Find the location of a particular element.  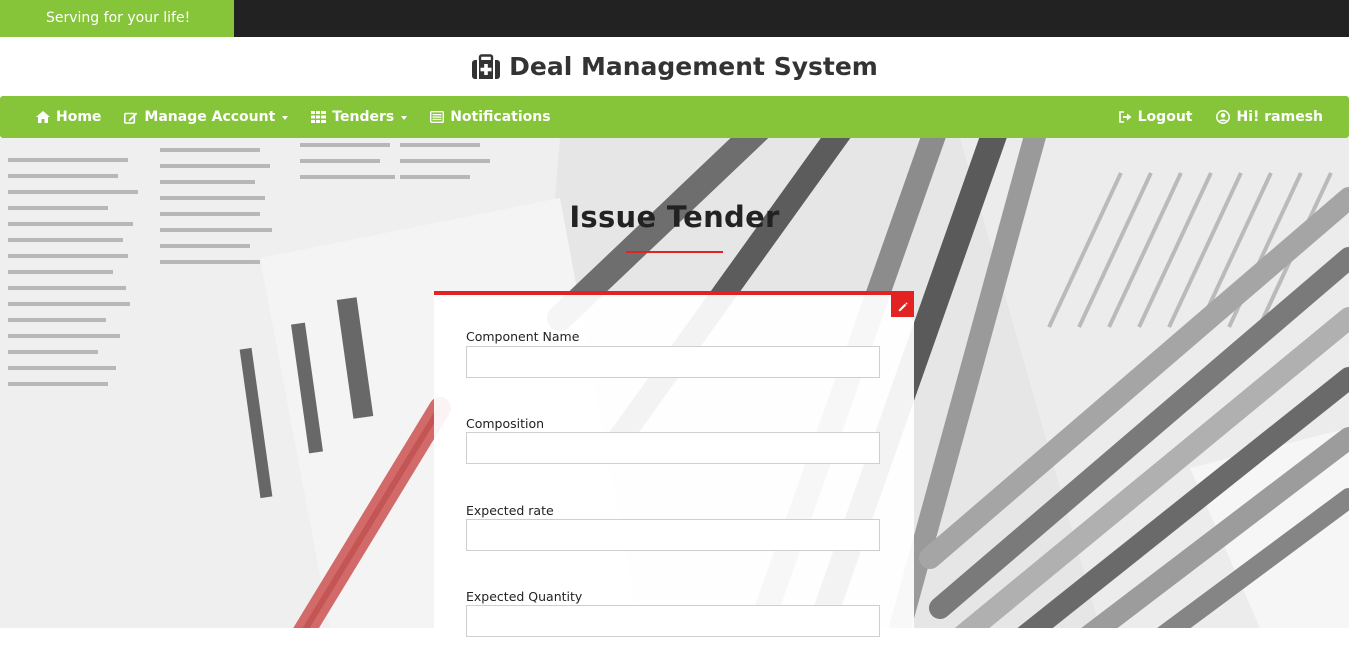

grid-icon is located at coordinates (319, 117).